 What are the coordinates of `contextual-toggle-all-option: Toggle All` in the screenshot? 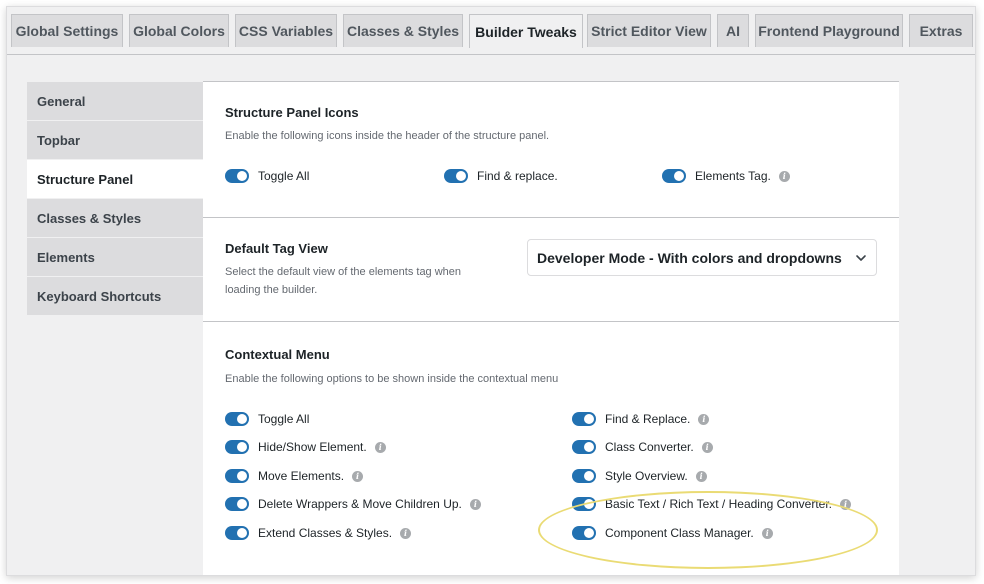 It's located at (267, 419).